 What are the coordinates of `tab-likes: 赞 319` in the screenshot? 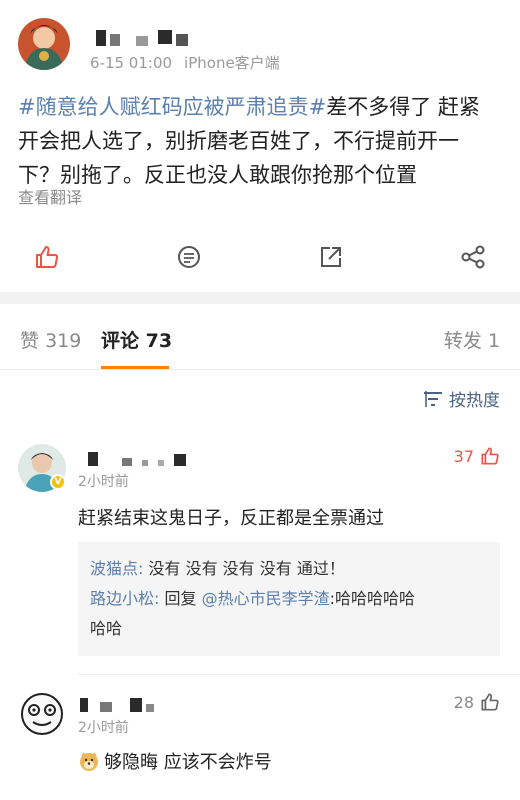 It's located at (50, 339).